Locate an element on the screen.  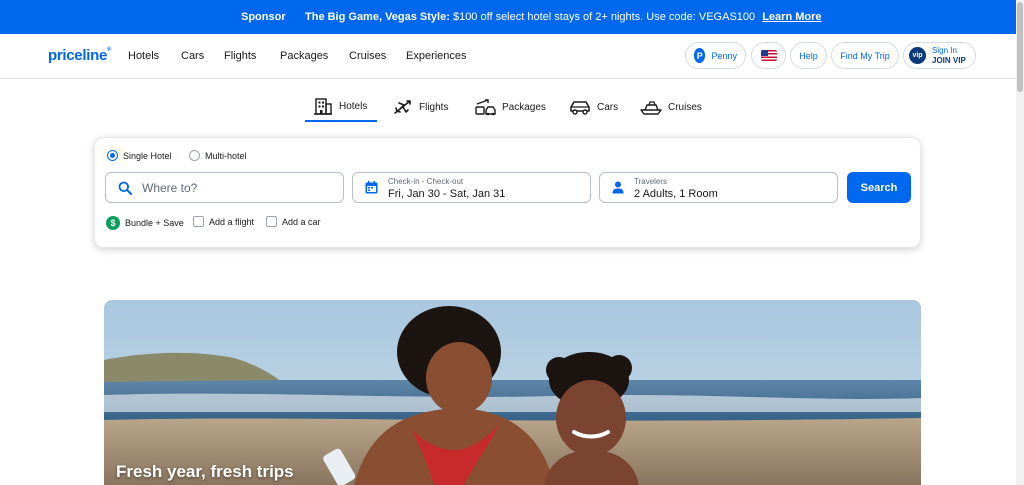
language-button is located at coordinates (768, 55).